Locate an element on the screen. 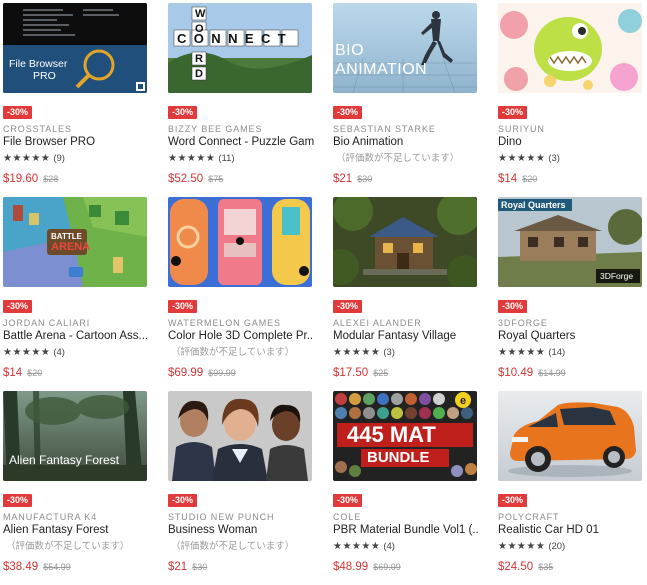 Image resolution: width=647 pixels, height=585 pixels. price-block: $52.50 $75 is located at coordinates (195, 178).